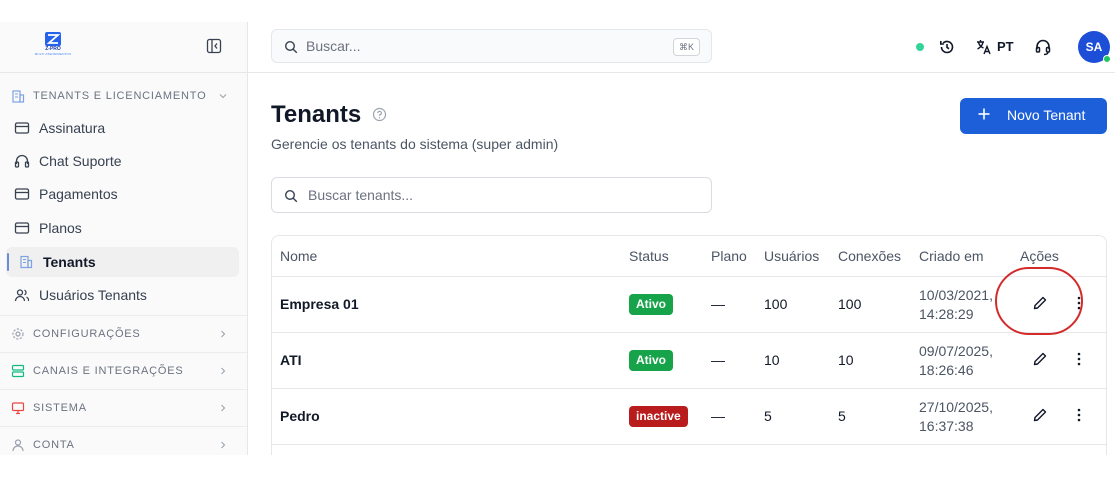  I want to click on created-date: 27/10/2025,, so click(956, 407).